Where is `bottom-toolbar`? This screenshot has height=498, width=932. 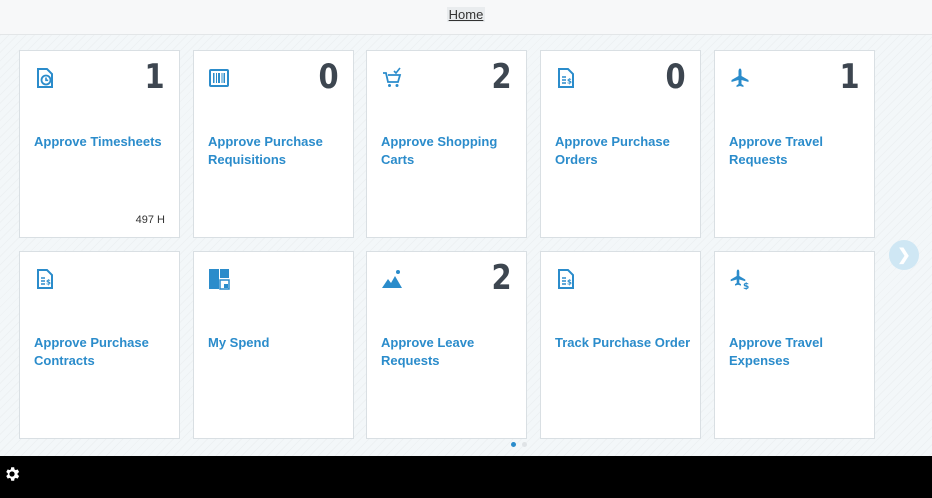
bottom-toolbar is located at coordinates (466, 477).